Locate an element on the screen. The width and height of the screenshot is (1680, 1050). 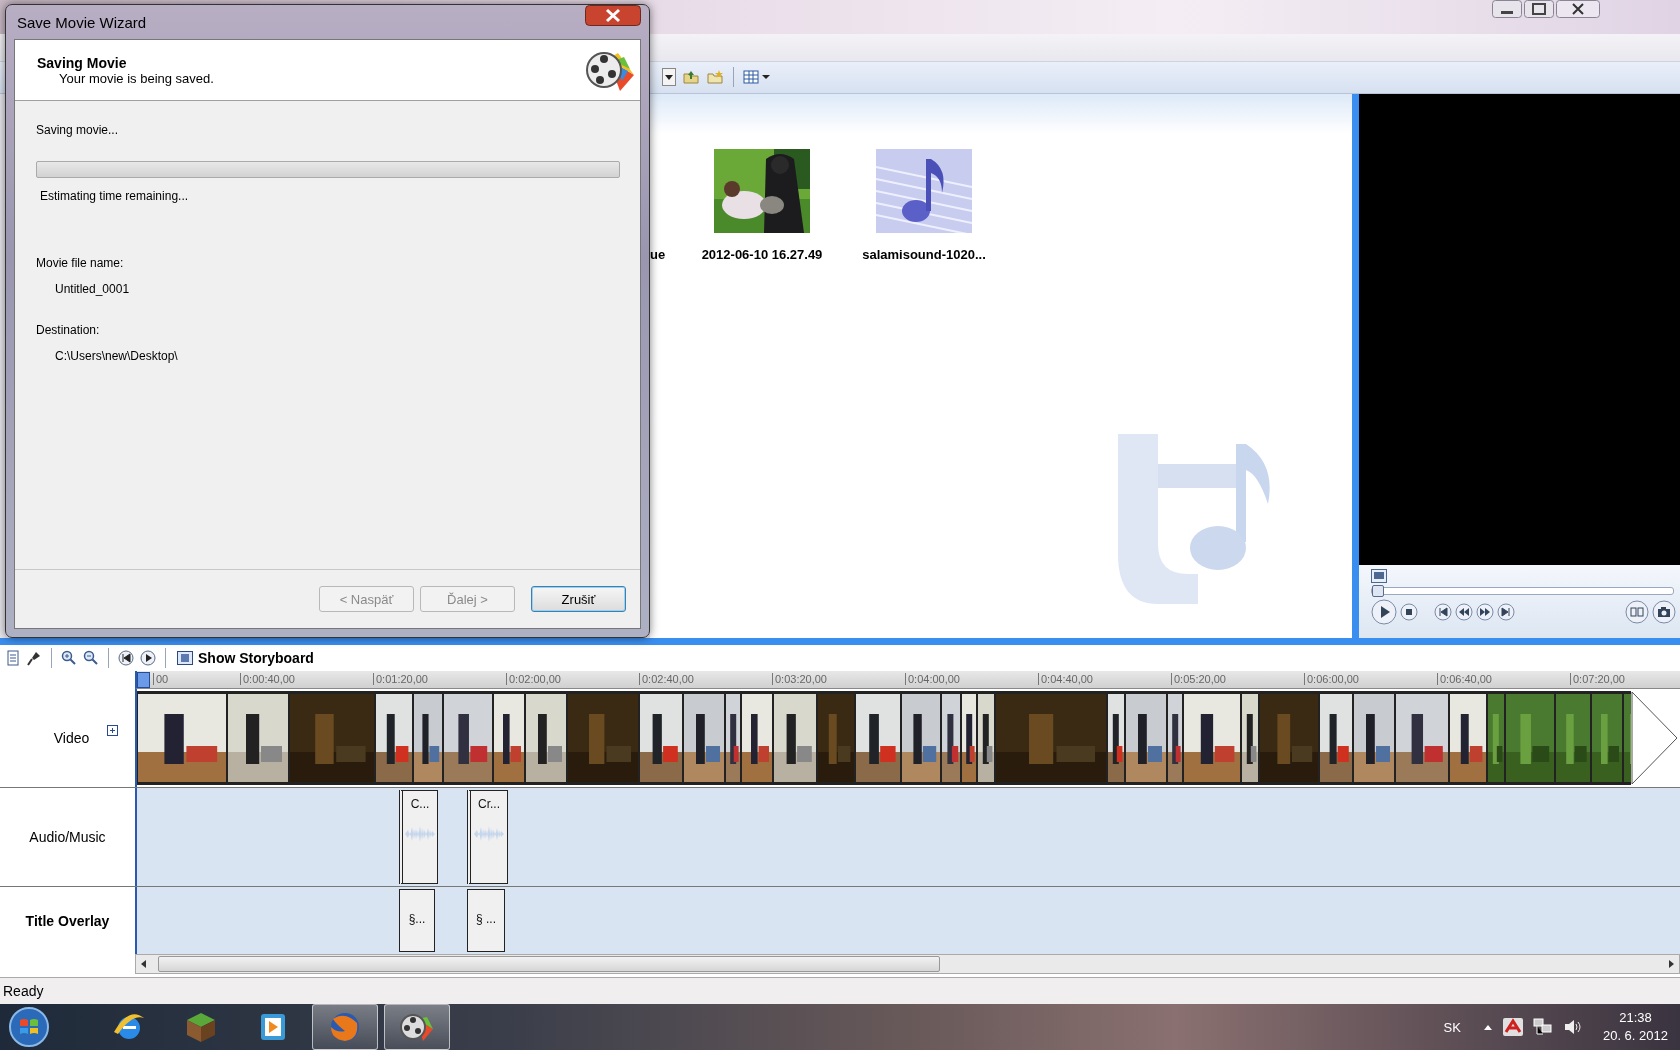
playhead is located at coordinates (143, 680).